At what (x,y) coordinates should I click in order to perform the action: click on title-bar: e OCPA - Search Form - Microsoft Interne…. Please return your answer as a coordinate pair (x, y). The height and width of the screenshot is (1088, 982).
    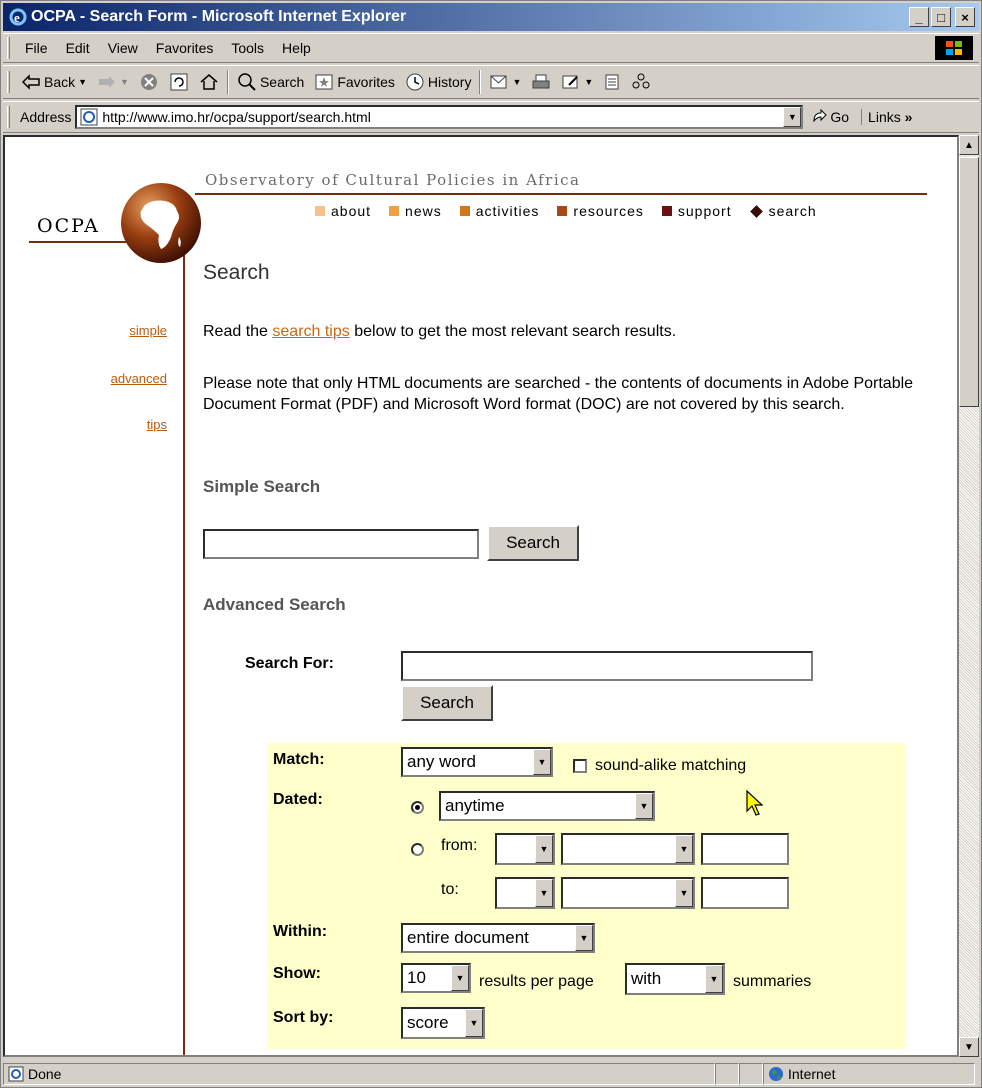
    Looking at the image, I should click on (491, 17).